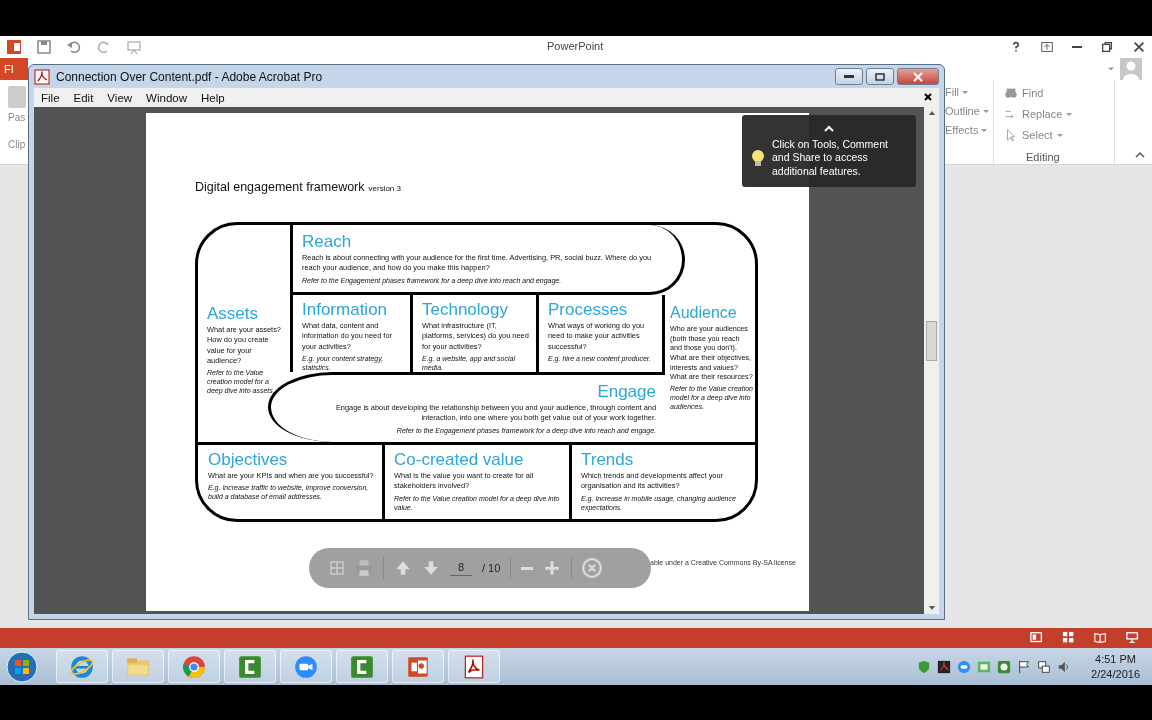  I want to click on flag-icon, so click(1024, 666).